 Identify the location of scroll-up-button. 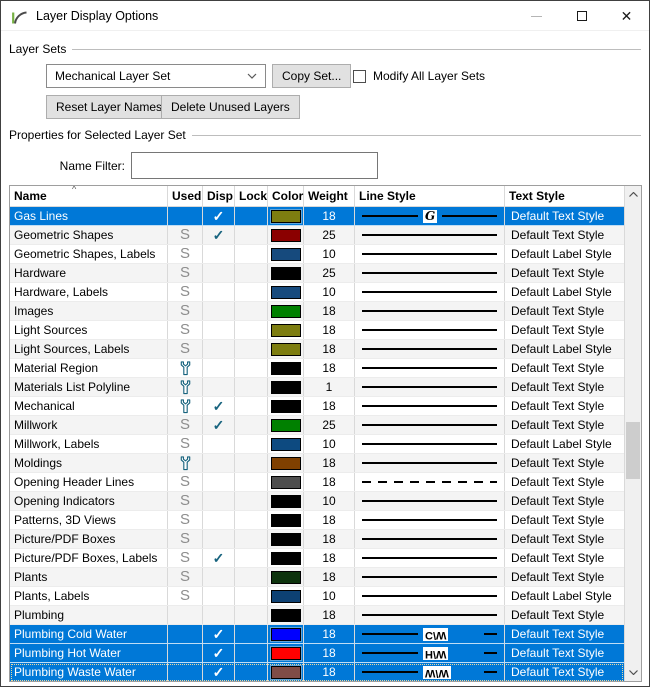
(633, 194).